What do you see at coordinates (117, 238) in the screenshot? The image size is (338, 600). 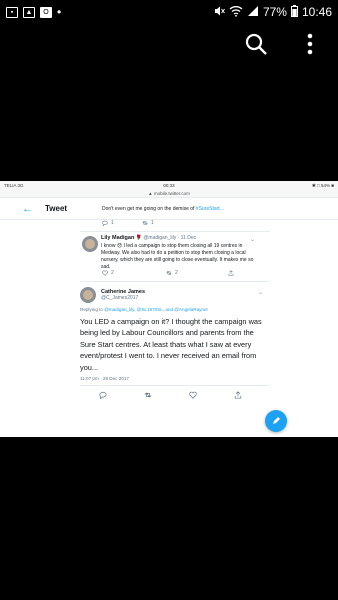 I see `author-name: Lily Madigan` at bounding box center [117, 238].